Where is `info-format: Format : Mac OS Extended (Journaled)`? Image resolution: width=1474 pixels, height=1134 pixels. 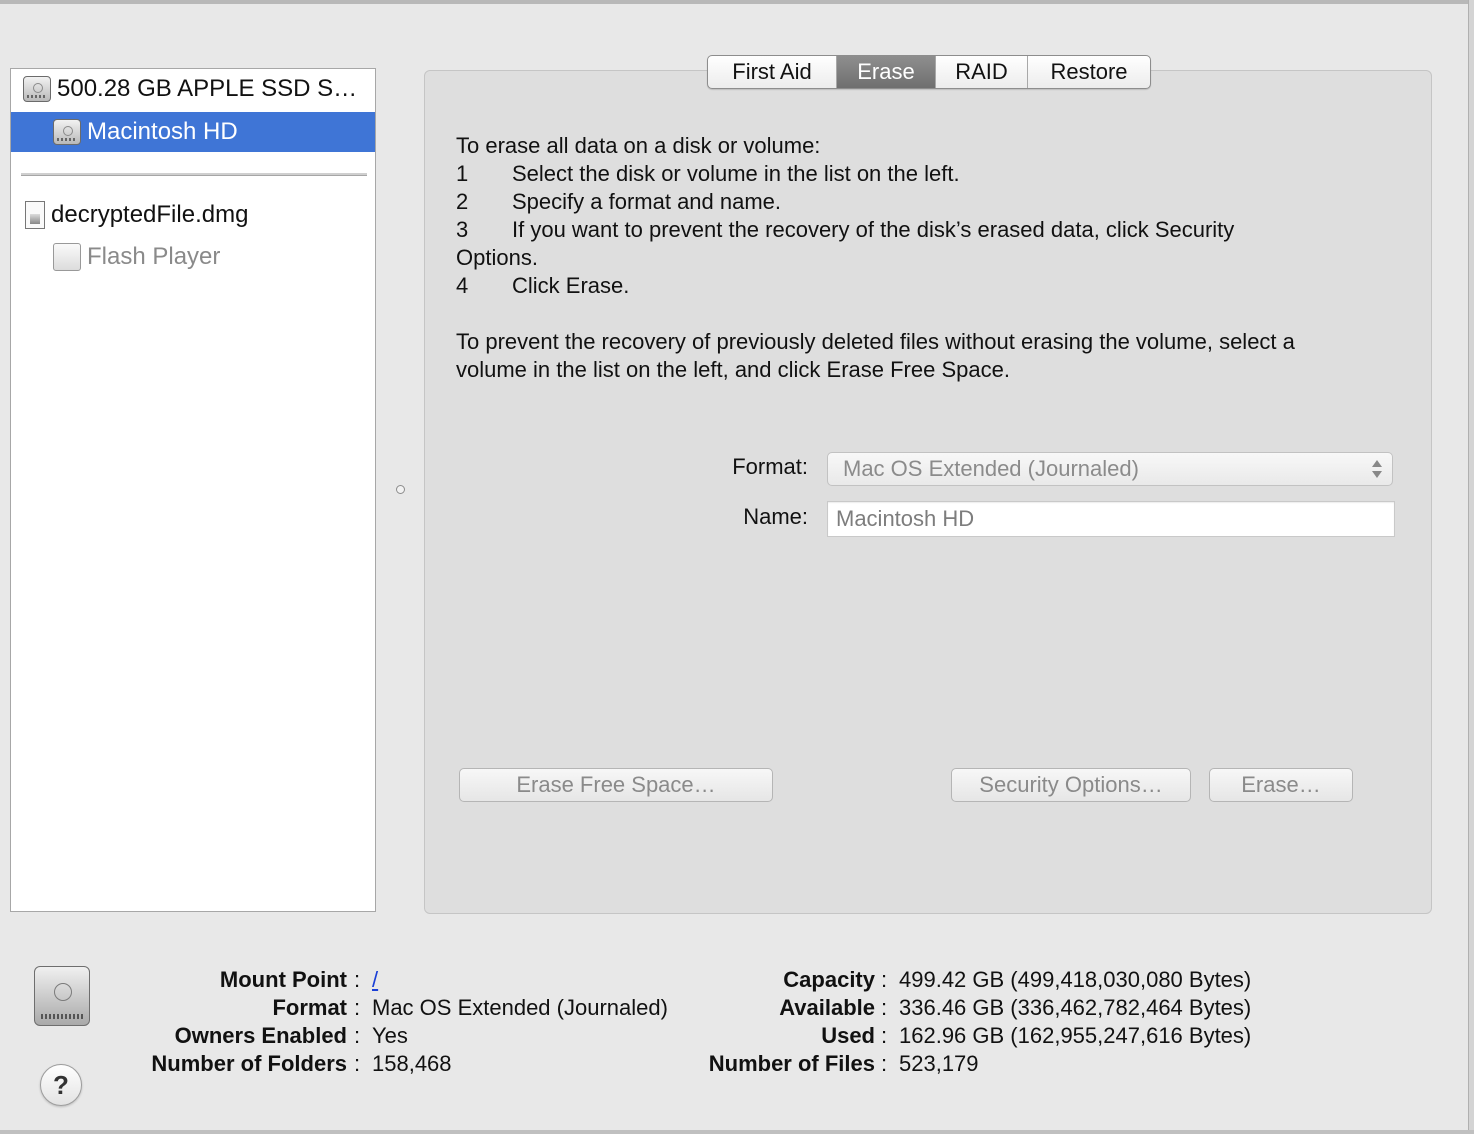
info-format: Format : Mac OS Extended (Journaled) is located at coordinates (350, 1008).